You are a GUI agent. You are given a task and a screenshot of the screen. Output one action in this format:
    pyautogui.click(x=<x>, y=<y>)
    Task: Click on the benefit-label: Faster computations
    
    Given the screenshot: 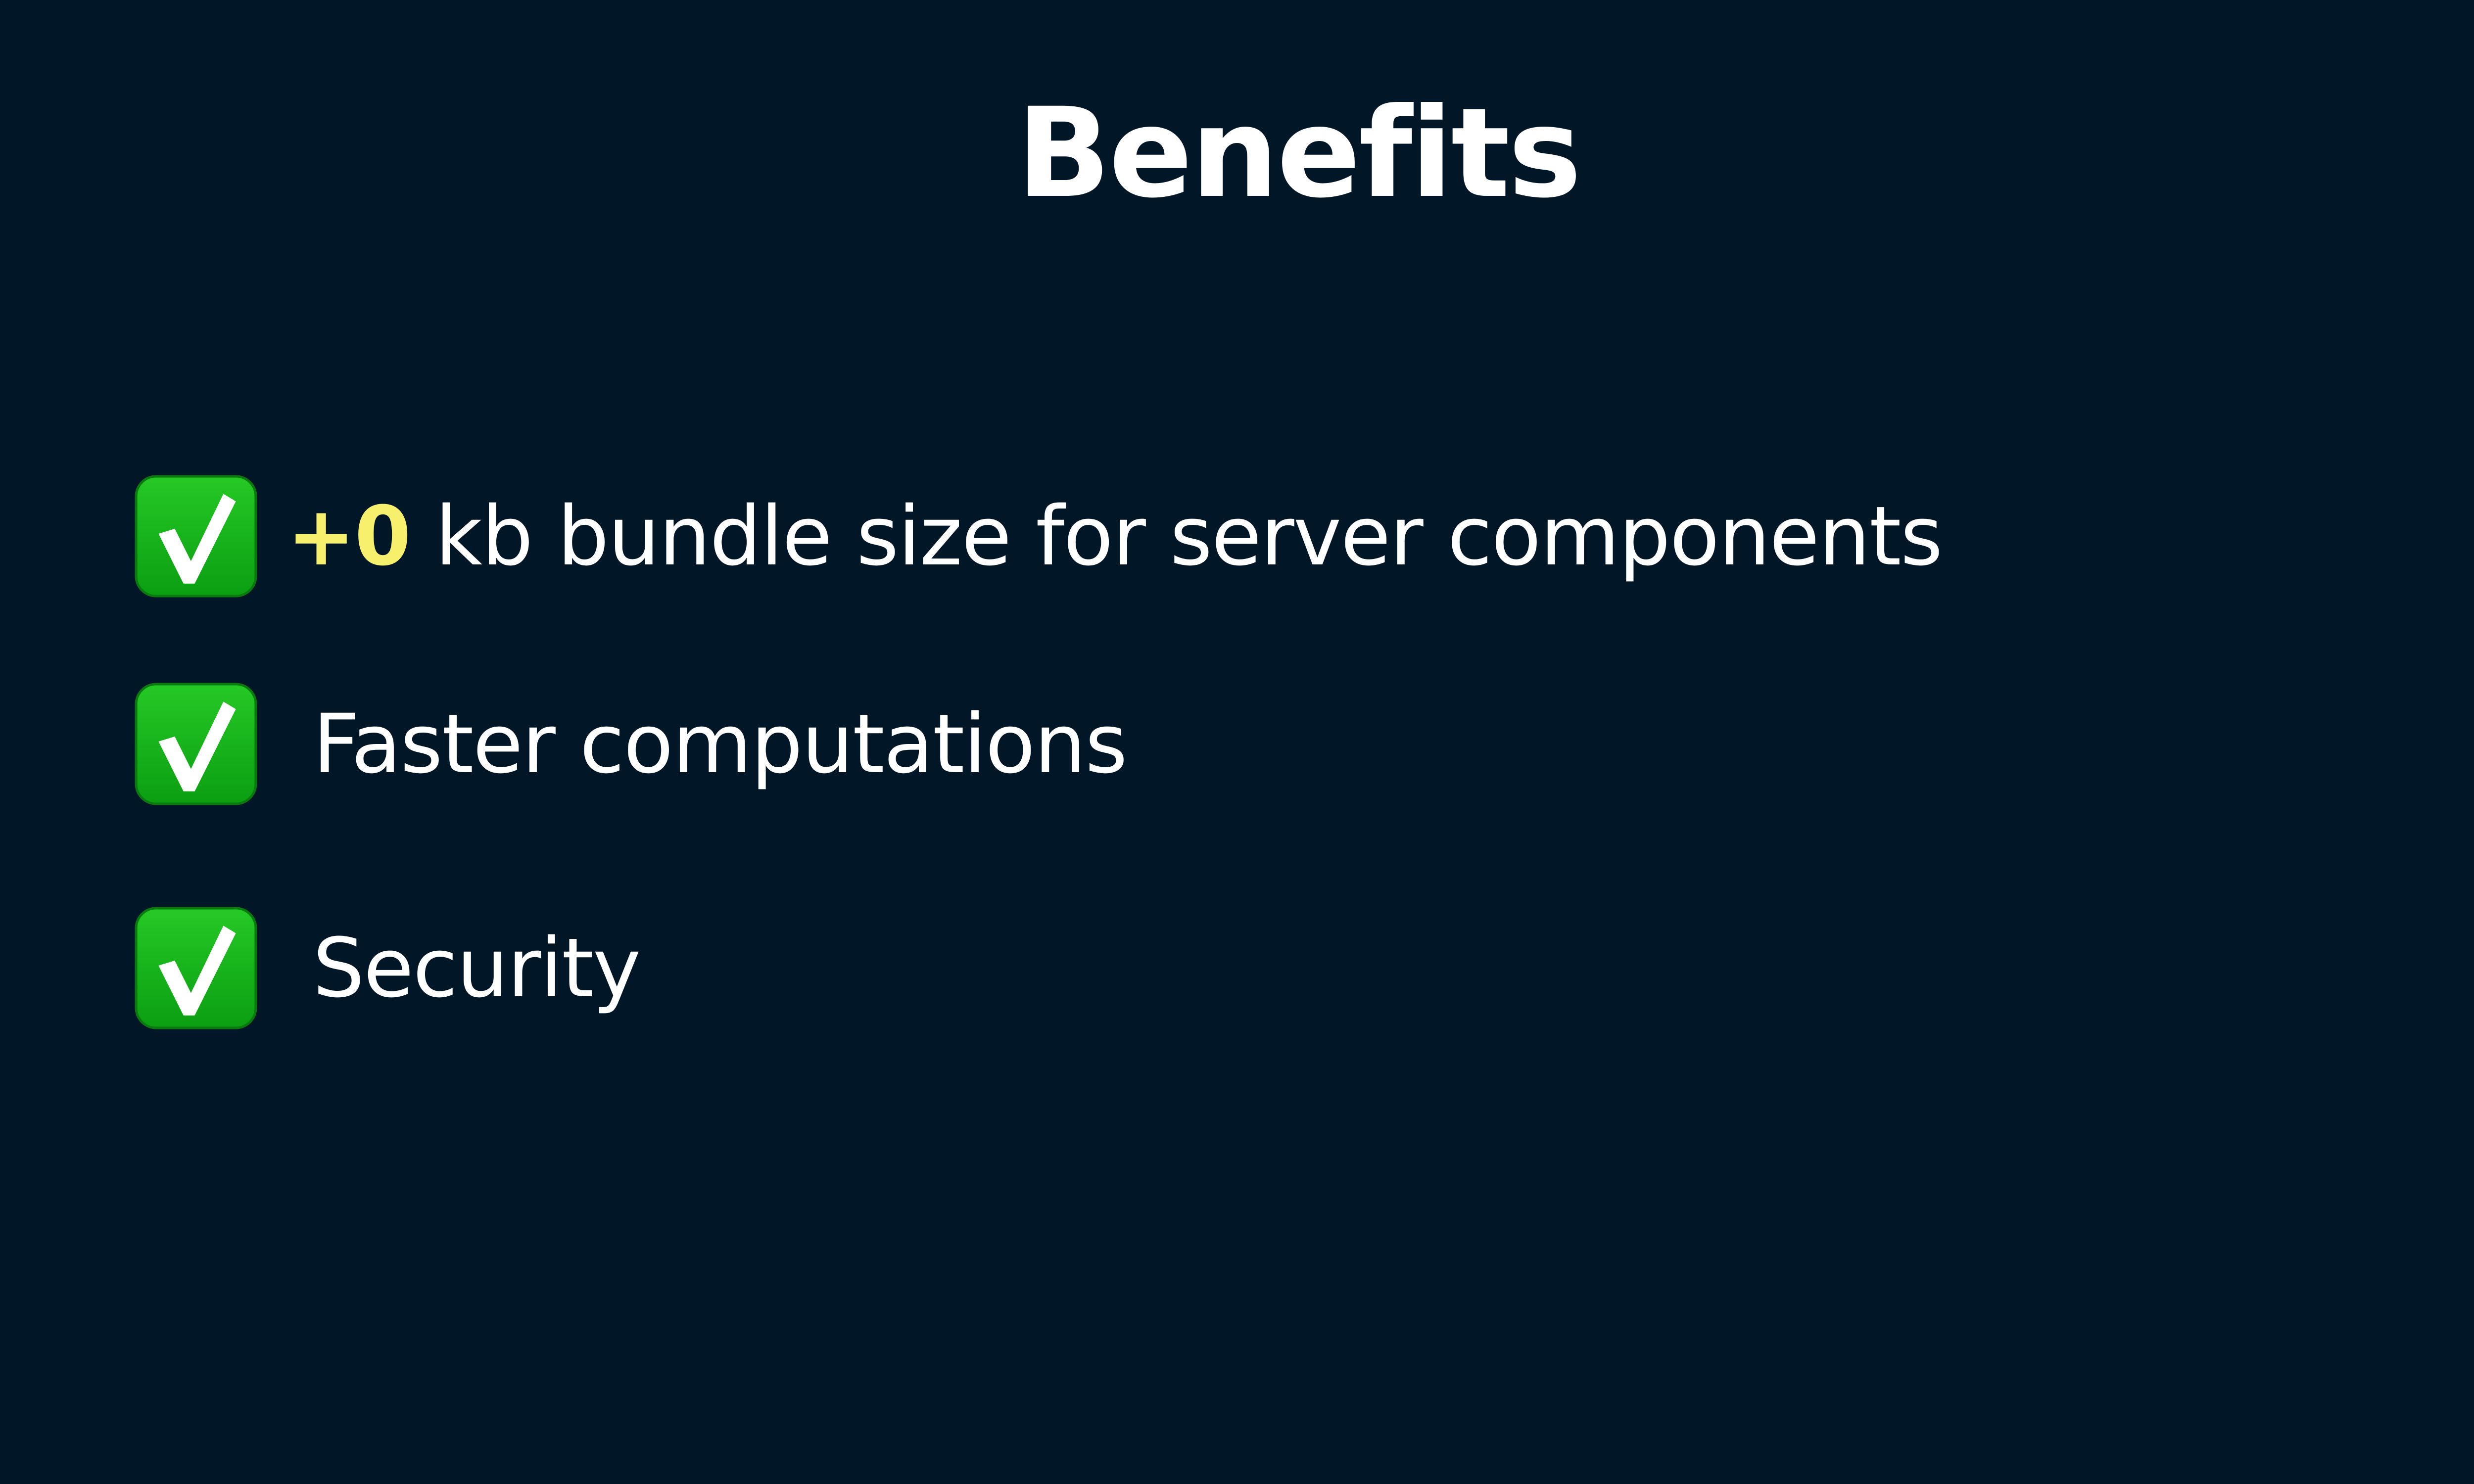 What is the action you would take?
    pyautogui.click(x=720, y=743)
    